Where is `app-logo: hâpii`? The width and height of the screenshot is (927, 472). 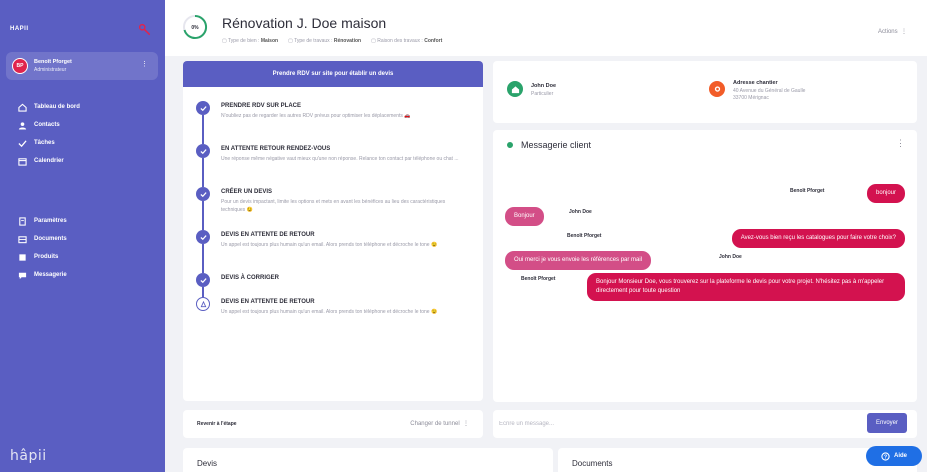 app-logo: hâpii is located at coordinates (28, 456).